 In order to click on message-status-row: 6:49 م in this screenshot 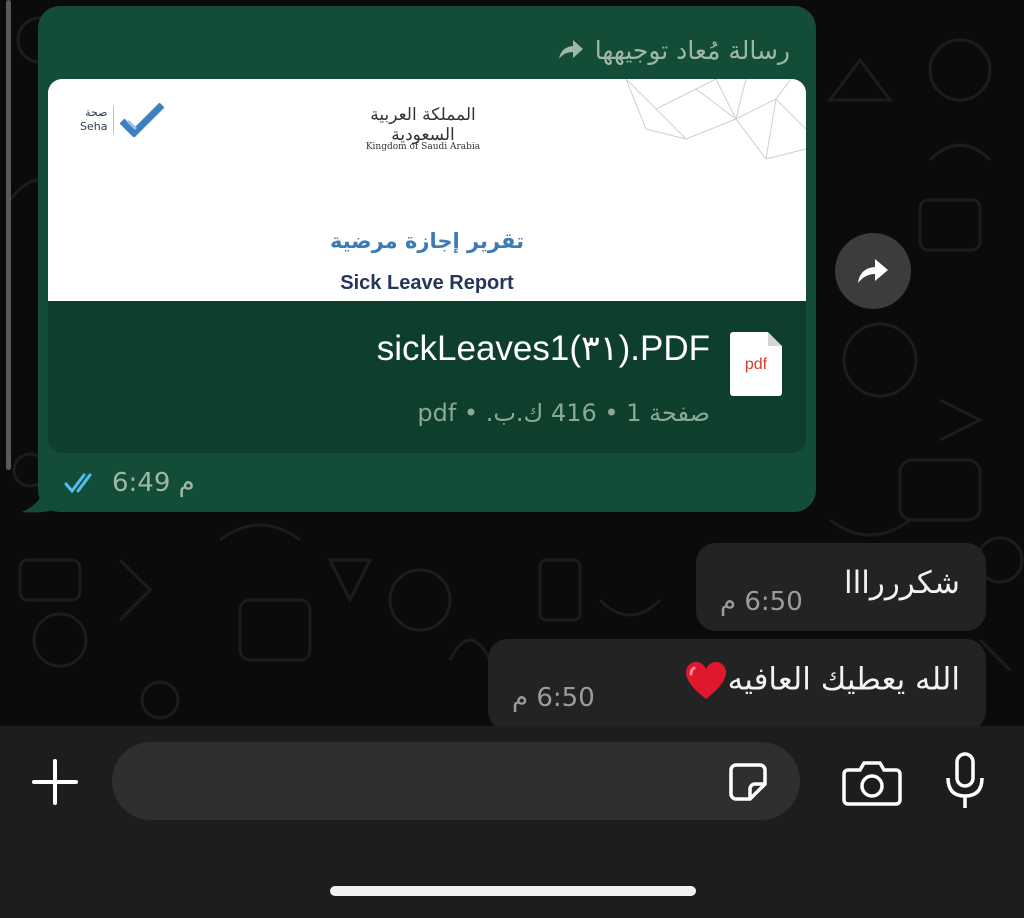, I will do `click(129, 483)`.